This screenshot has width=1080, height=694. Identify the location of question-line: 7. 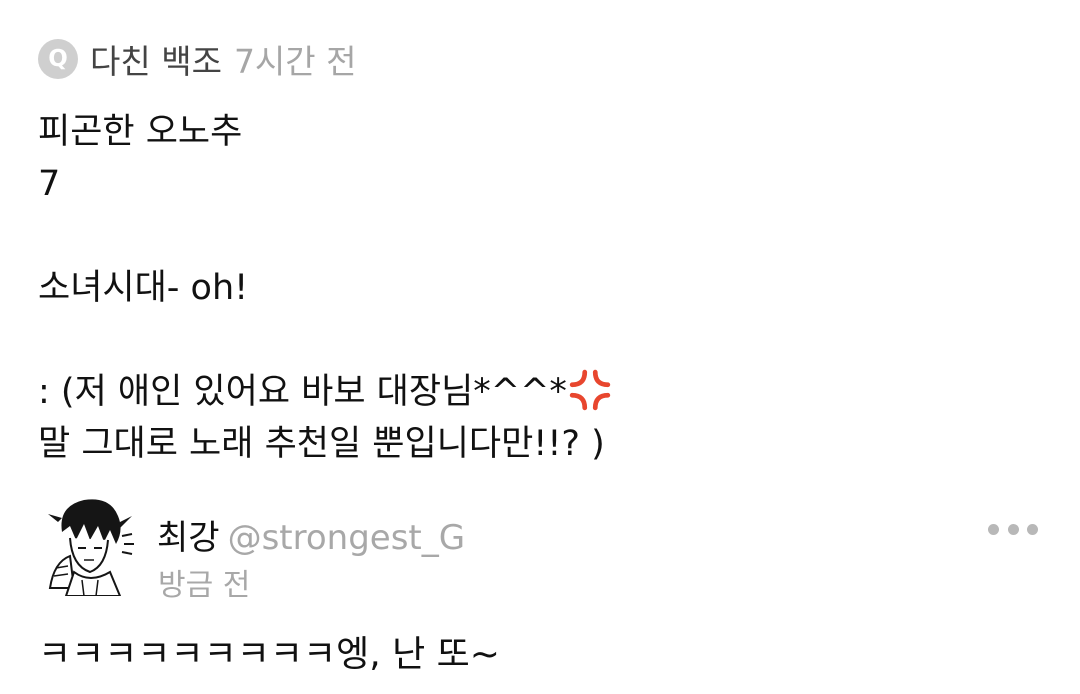
(49, 184).